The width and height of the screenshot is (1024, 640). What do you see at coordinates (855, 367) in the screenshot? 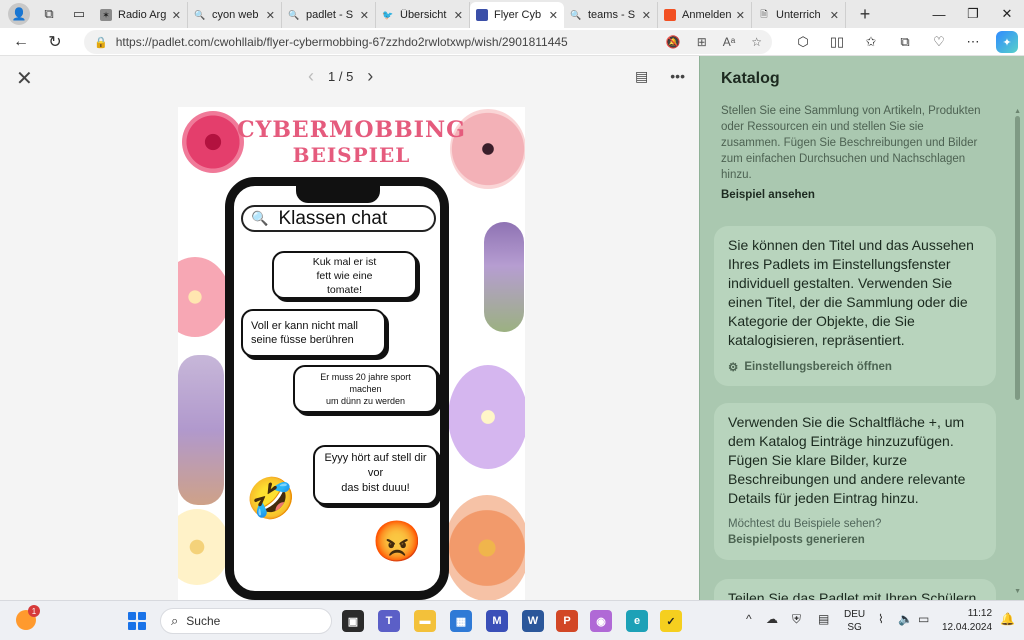
I see `open-settings-button: ⚙ Einstellungsbereich öffnen` at bounding box center [855, 367].